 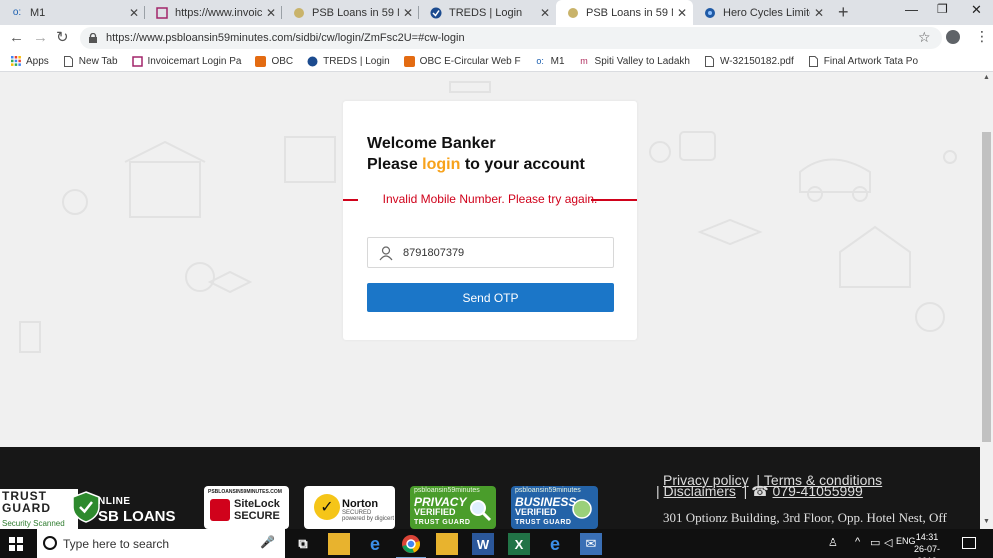 I want to click on bookmark-obc: OBC, so click(x=274, y=61).